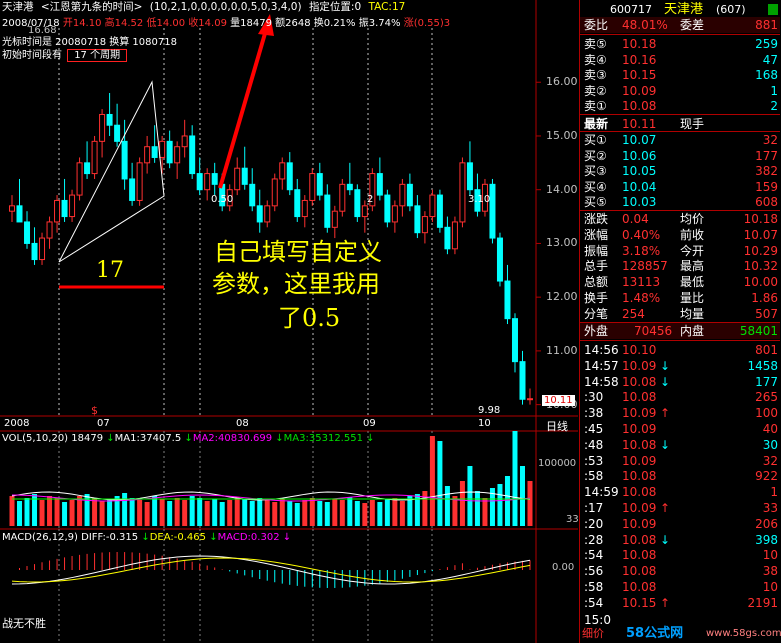 The width and height of the screenshot is (781, 643). What do you see at coordinates (557, 426) in the screenshot?
I see `period-label: 日线` at bounding box center [557, 426].